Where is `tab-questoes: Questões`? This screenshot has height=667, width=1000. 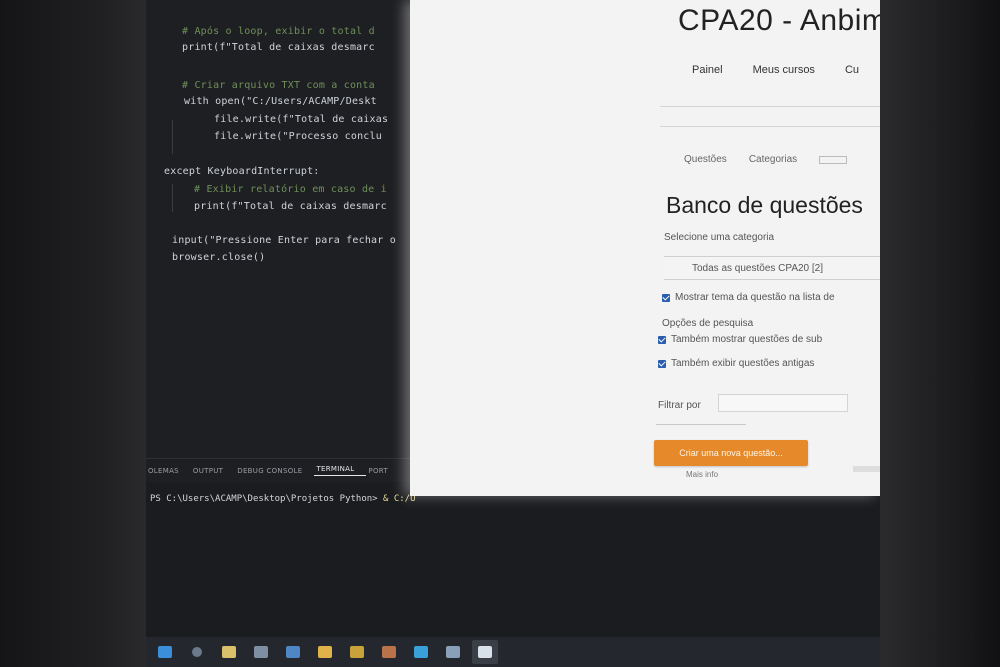 tab-questoes: Questões is located at coordinates (705, 159).